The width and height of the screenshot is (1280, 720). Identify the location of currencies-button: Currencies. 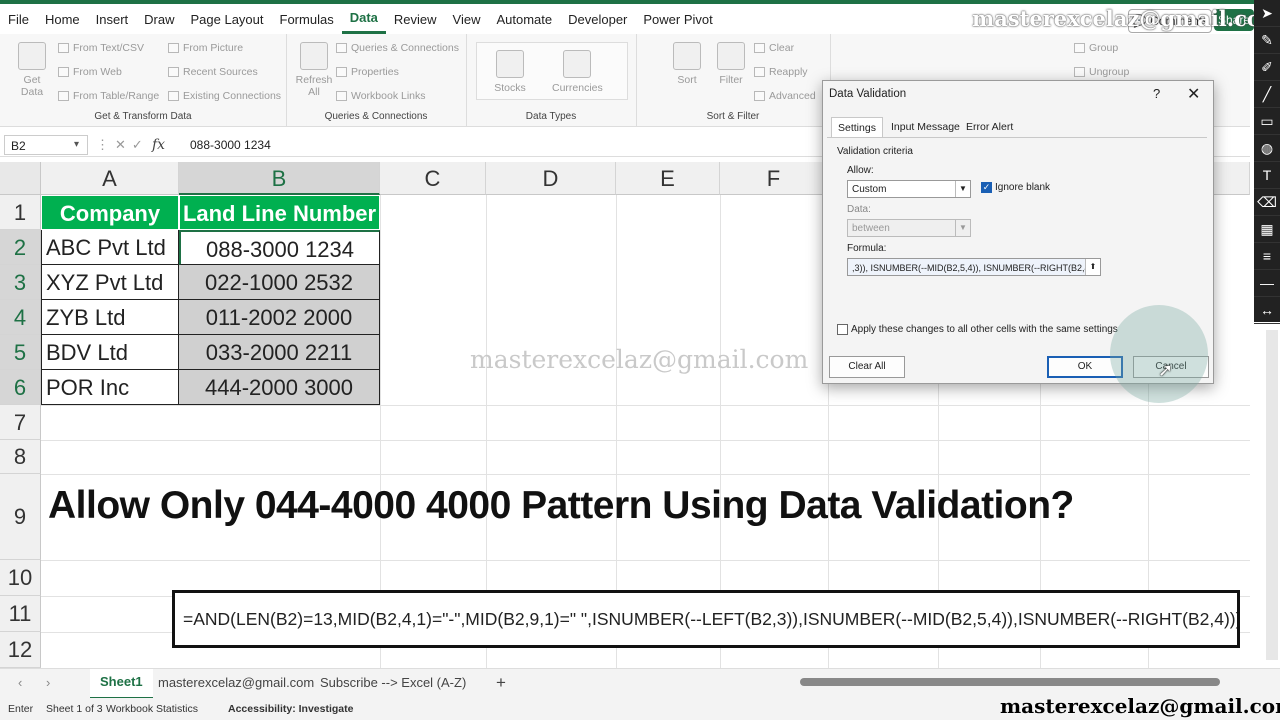
(577, 72).